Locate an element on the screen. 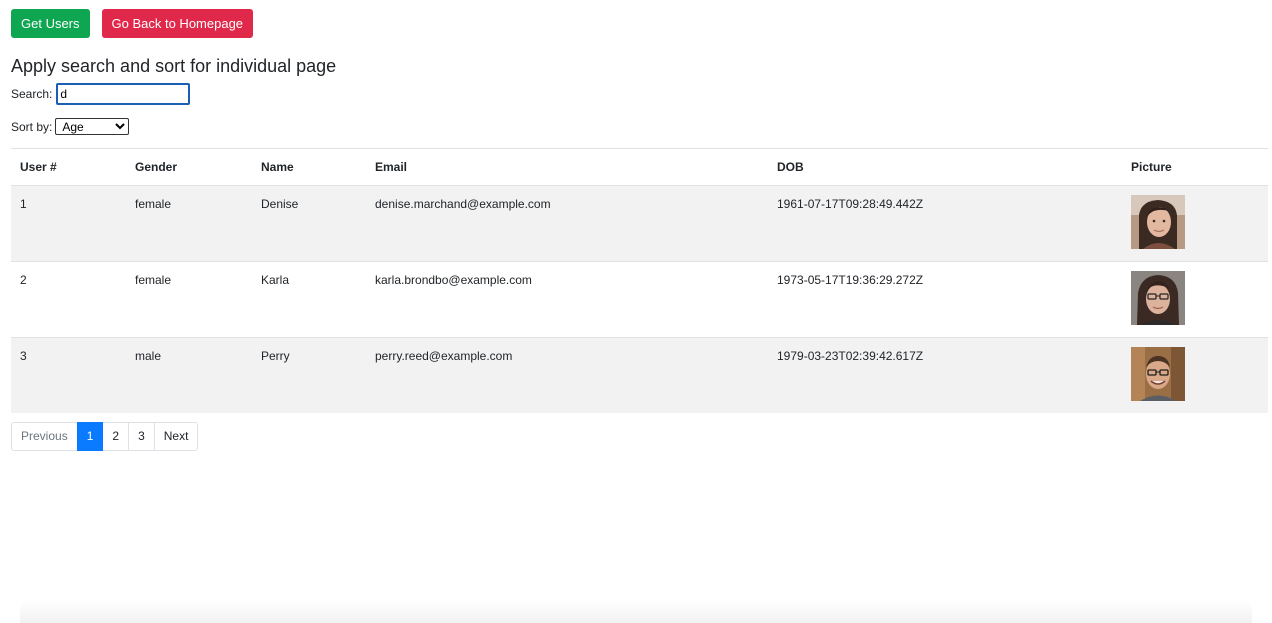 The image size is (1272, 623). cell-user-number: 1 is located at coordinates (68, 223).